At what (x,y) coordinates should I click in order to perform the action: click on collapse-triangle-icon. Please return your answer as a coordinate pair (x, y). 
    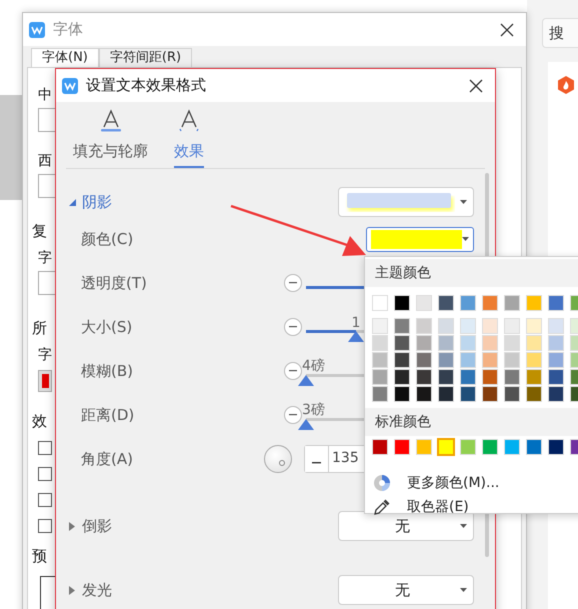
    Looking at the image, I should click on (72, 202).